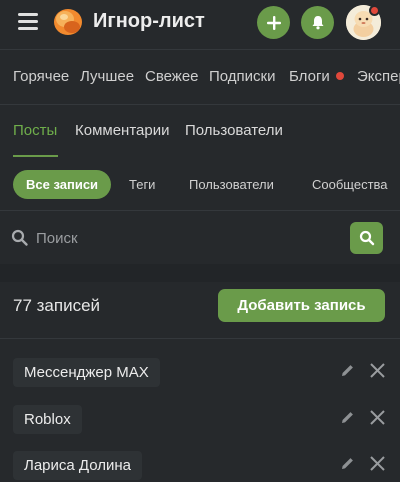 The width and height of the screenshot is (400, 482). What do you see at coordinates (35, 156) in the screenshot?
I see `active-tab-underline` at bounding box center [35, 156].